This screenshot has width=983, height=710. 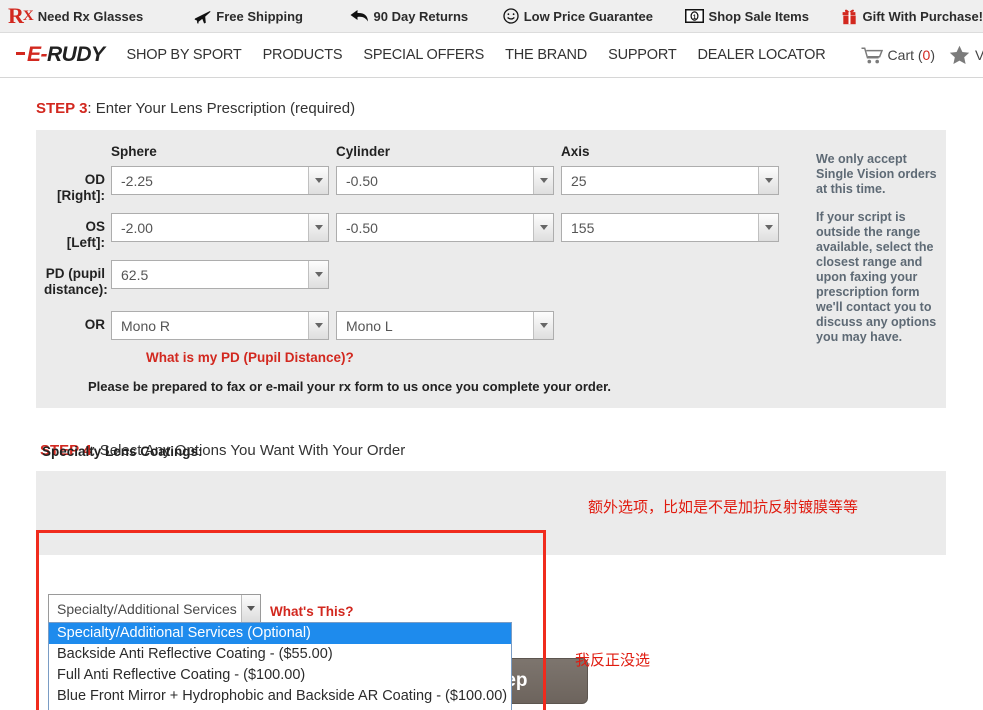 What do you see at coordinates (445, 227) in the screenshot?
I see `os-cylinder-select: -0.50` at bounding box center [445, 227].